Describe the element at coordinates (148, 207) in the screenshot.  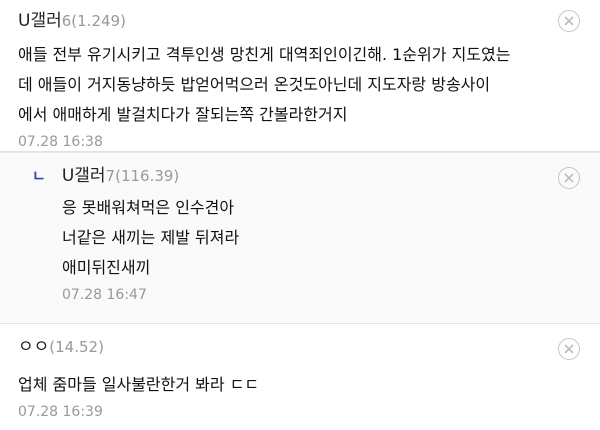
I see `comment-line: 응 못배워쳐먹은 인수견아` at that location.